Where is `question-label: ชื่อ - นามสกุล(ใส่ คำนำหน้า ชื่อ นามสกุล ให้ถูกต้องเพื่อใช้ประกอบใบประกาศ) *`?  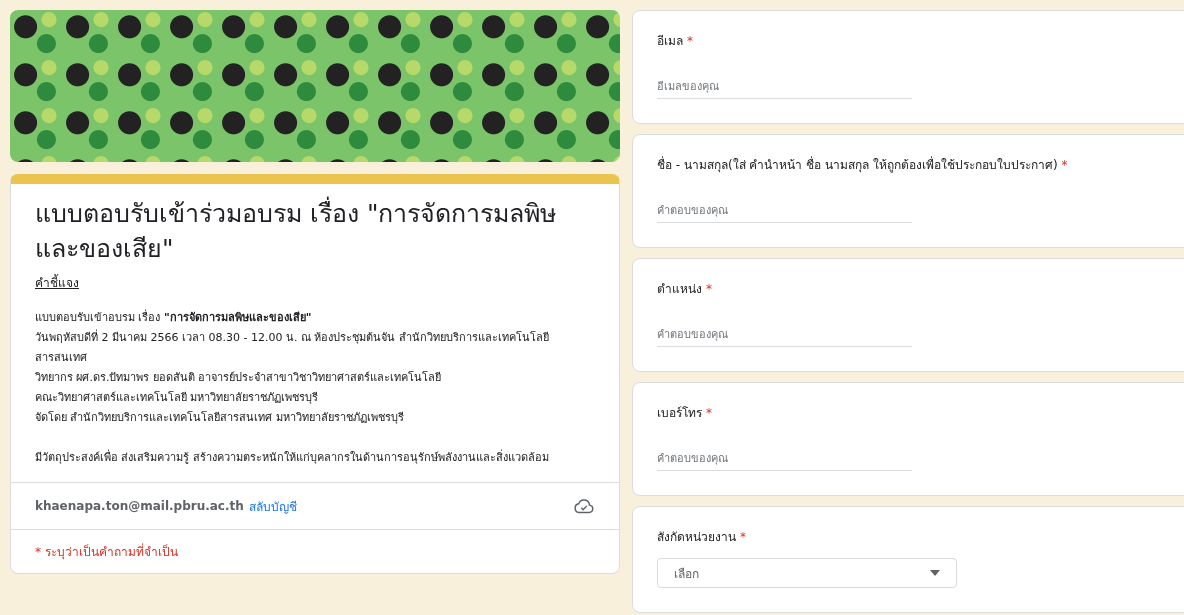
question-label: ชื่อ - นามสกุล(ใส่ คำนำหน้า ชื่อ นามสกุล ให้ถูกต้องเพื่อใช้ประกอบใบประกาศ) * is located at coordinates (863, 164).